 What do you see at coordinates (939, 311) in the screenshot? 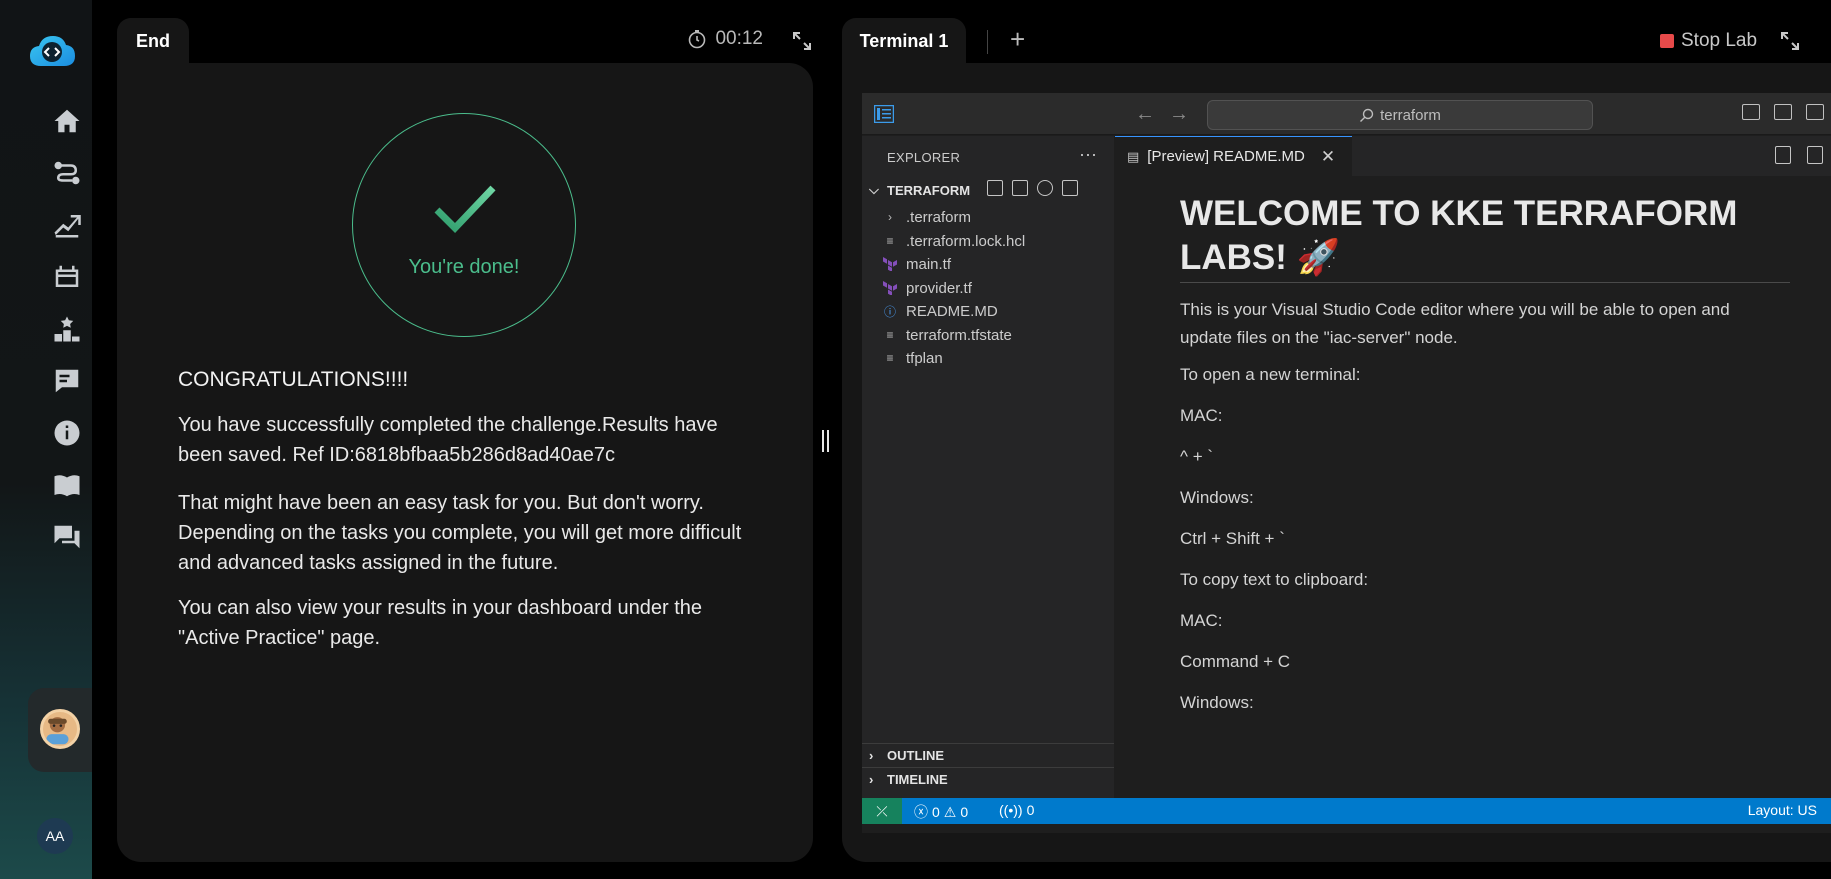
I see `file-item: ⓘ README.MD` at bounding box center [939, 311].